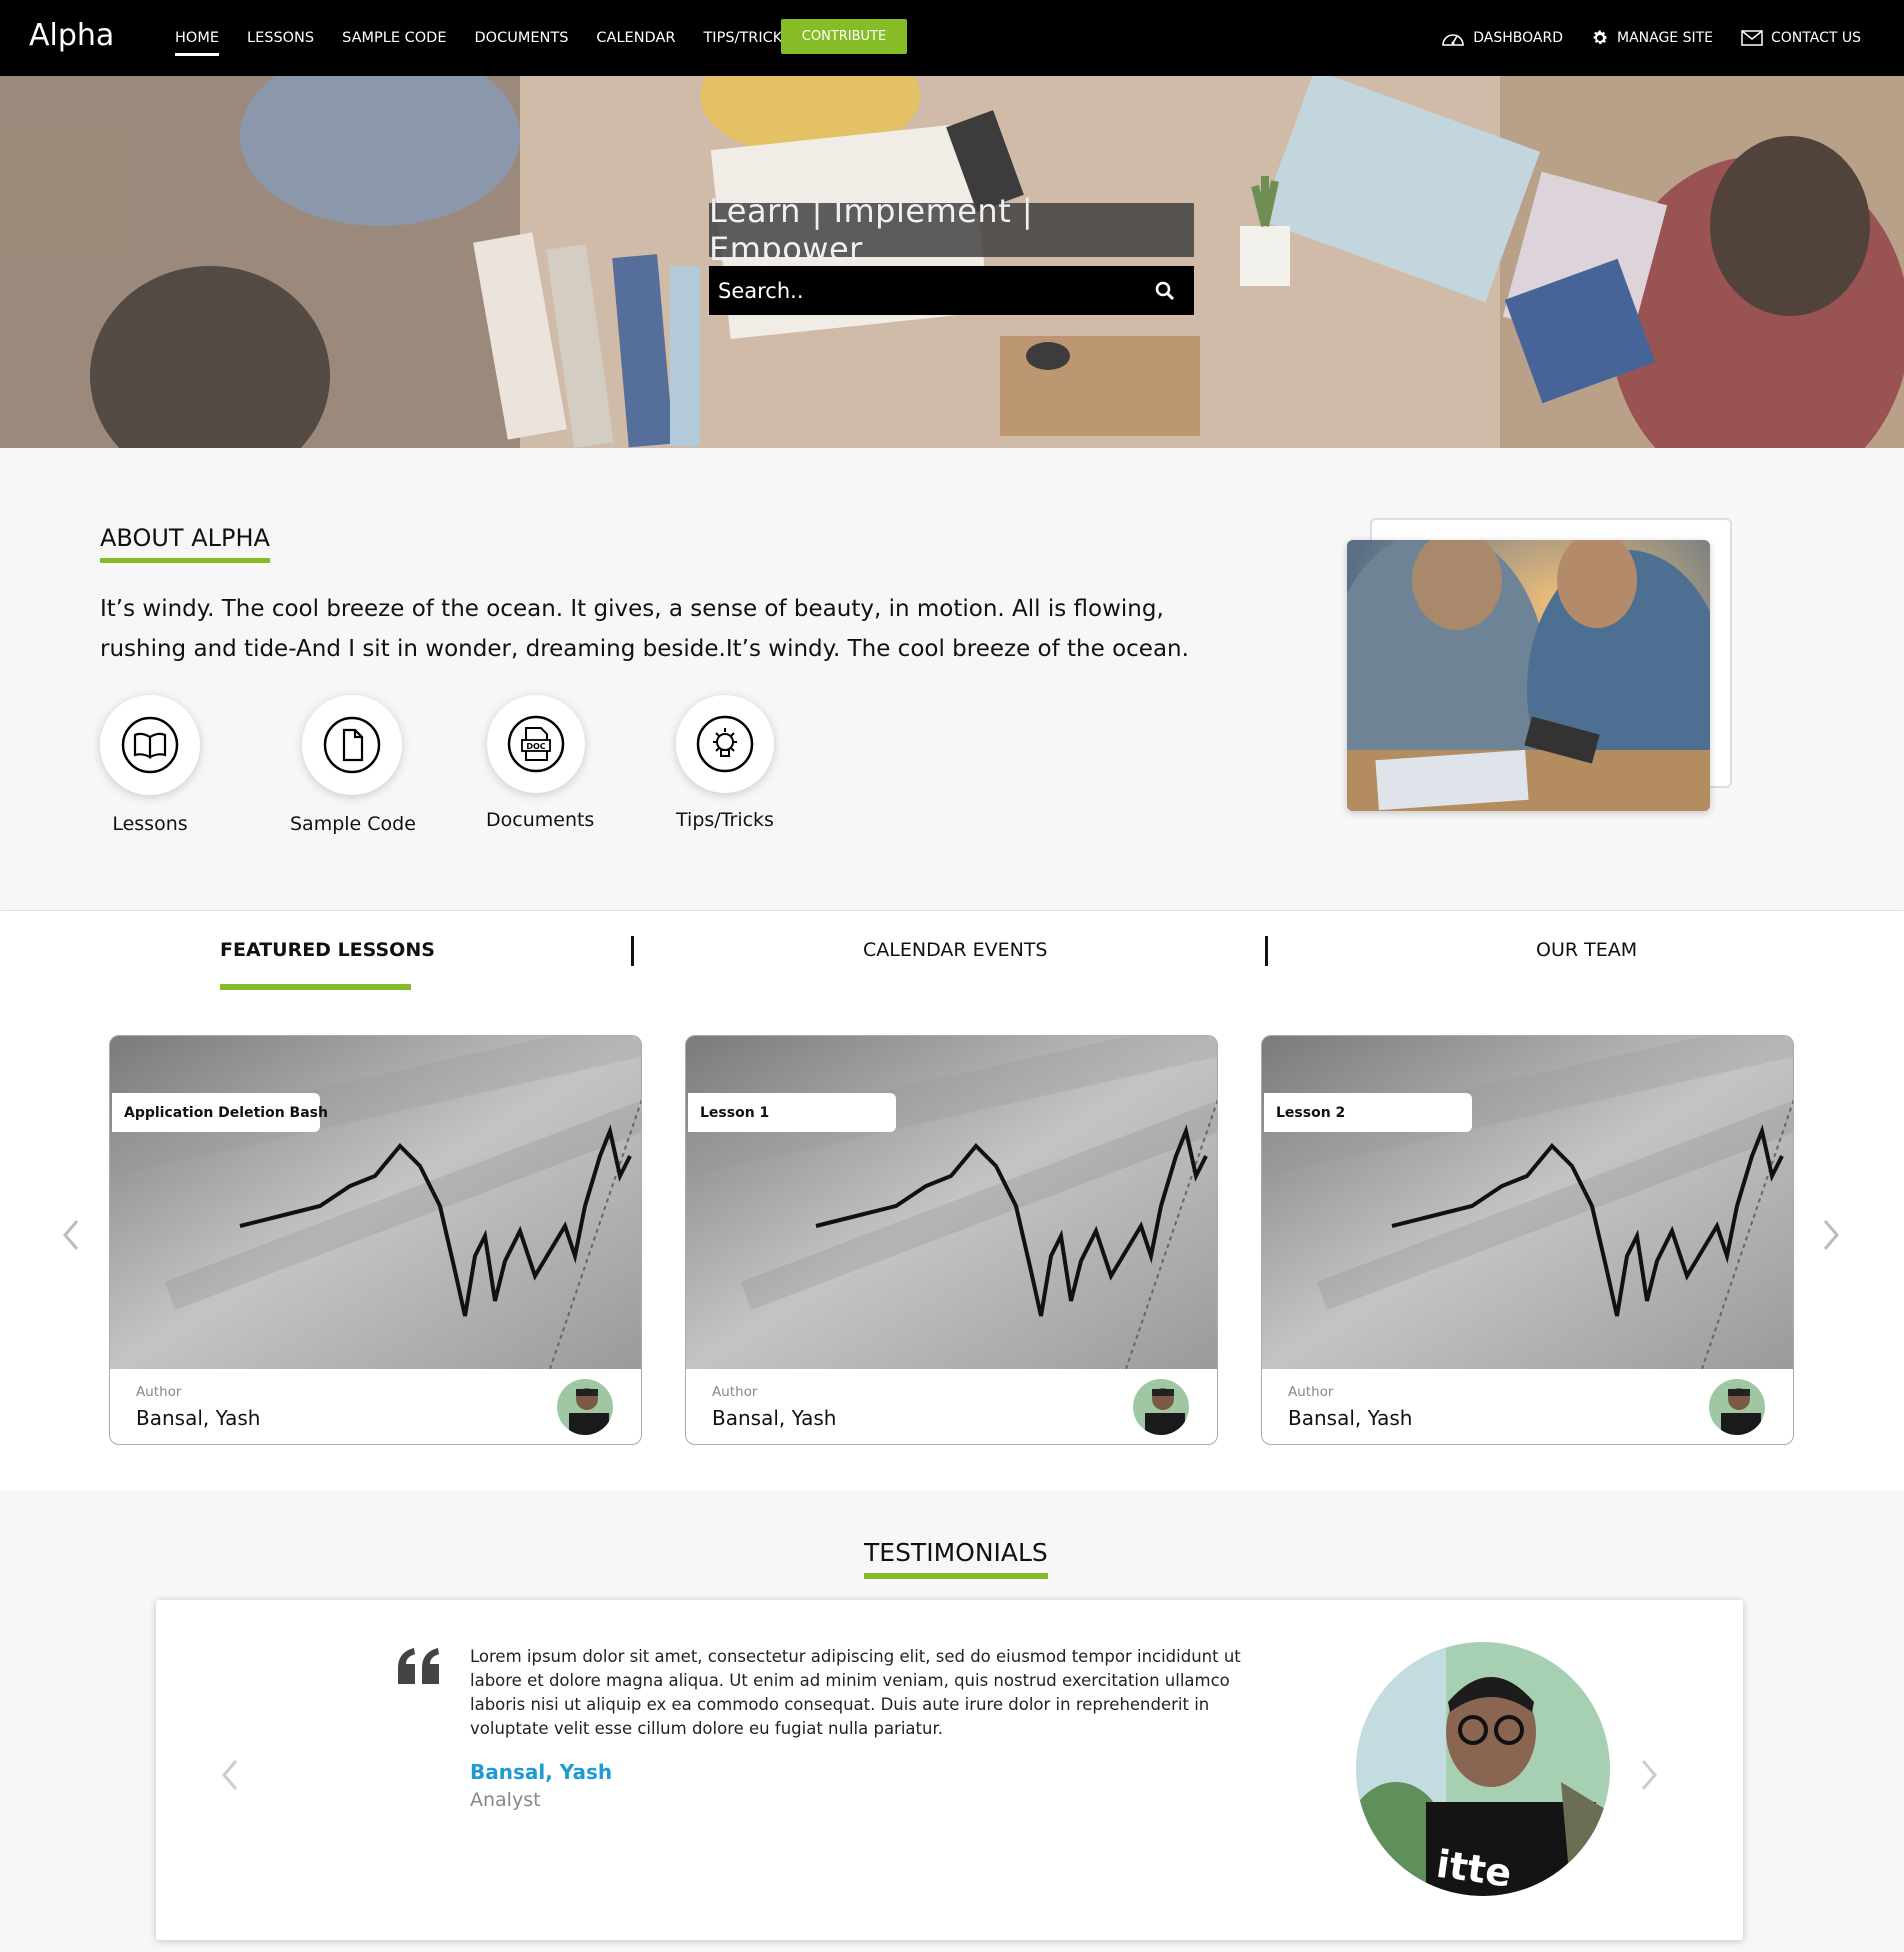  What do you see at coordinates (1453, 40) in the screenshot?
I see `dashboard-icon` at bounding box center [1453, 40].